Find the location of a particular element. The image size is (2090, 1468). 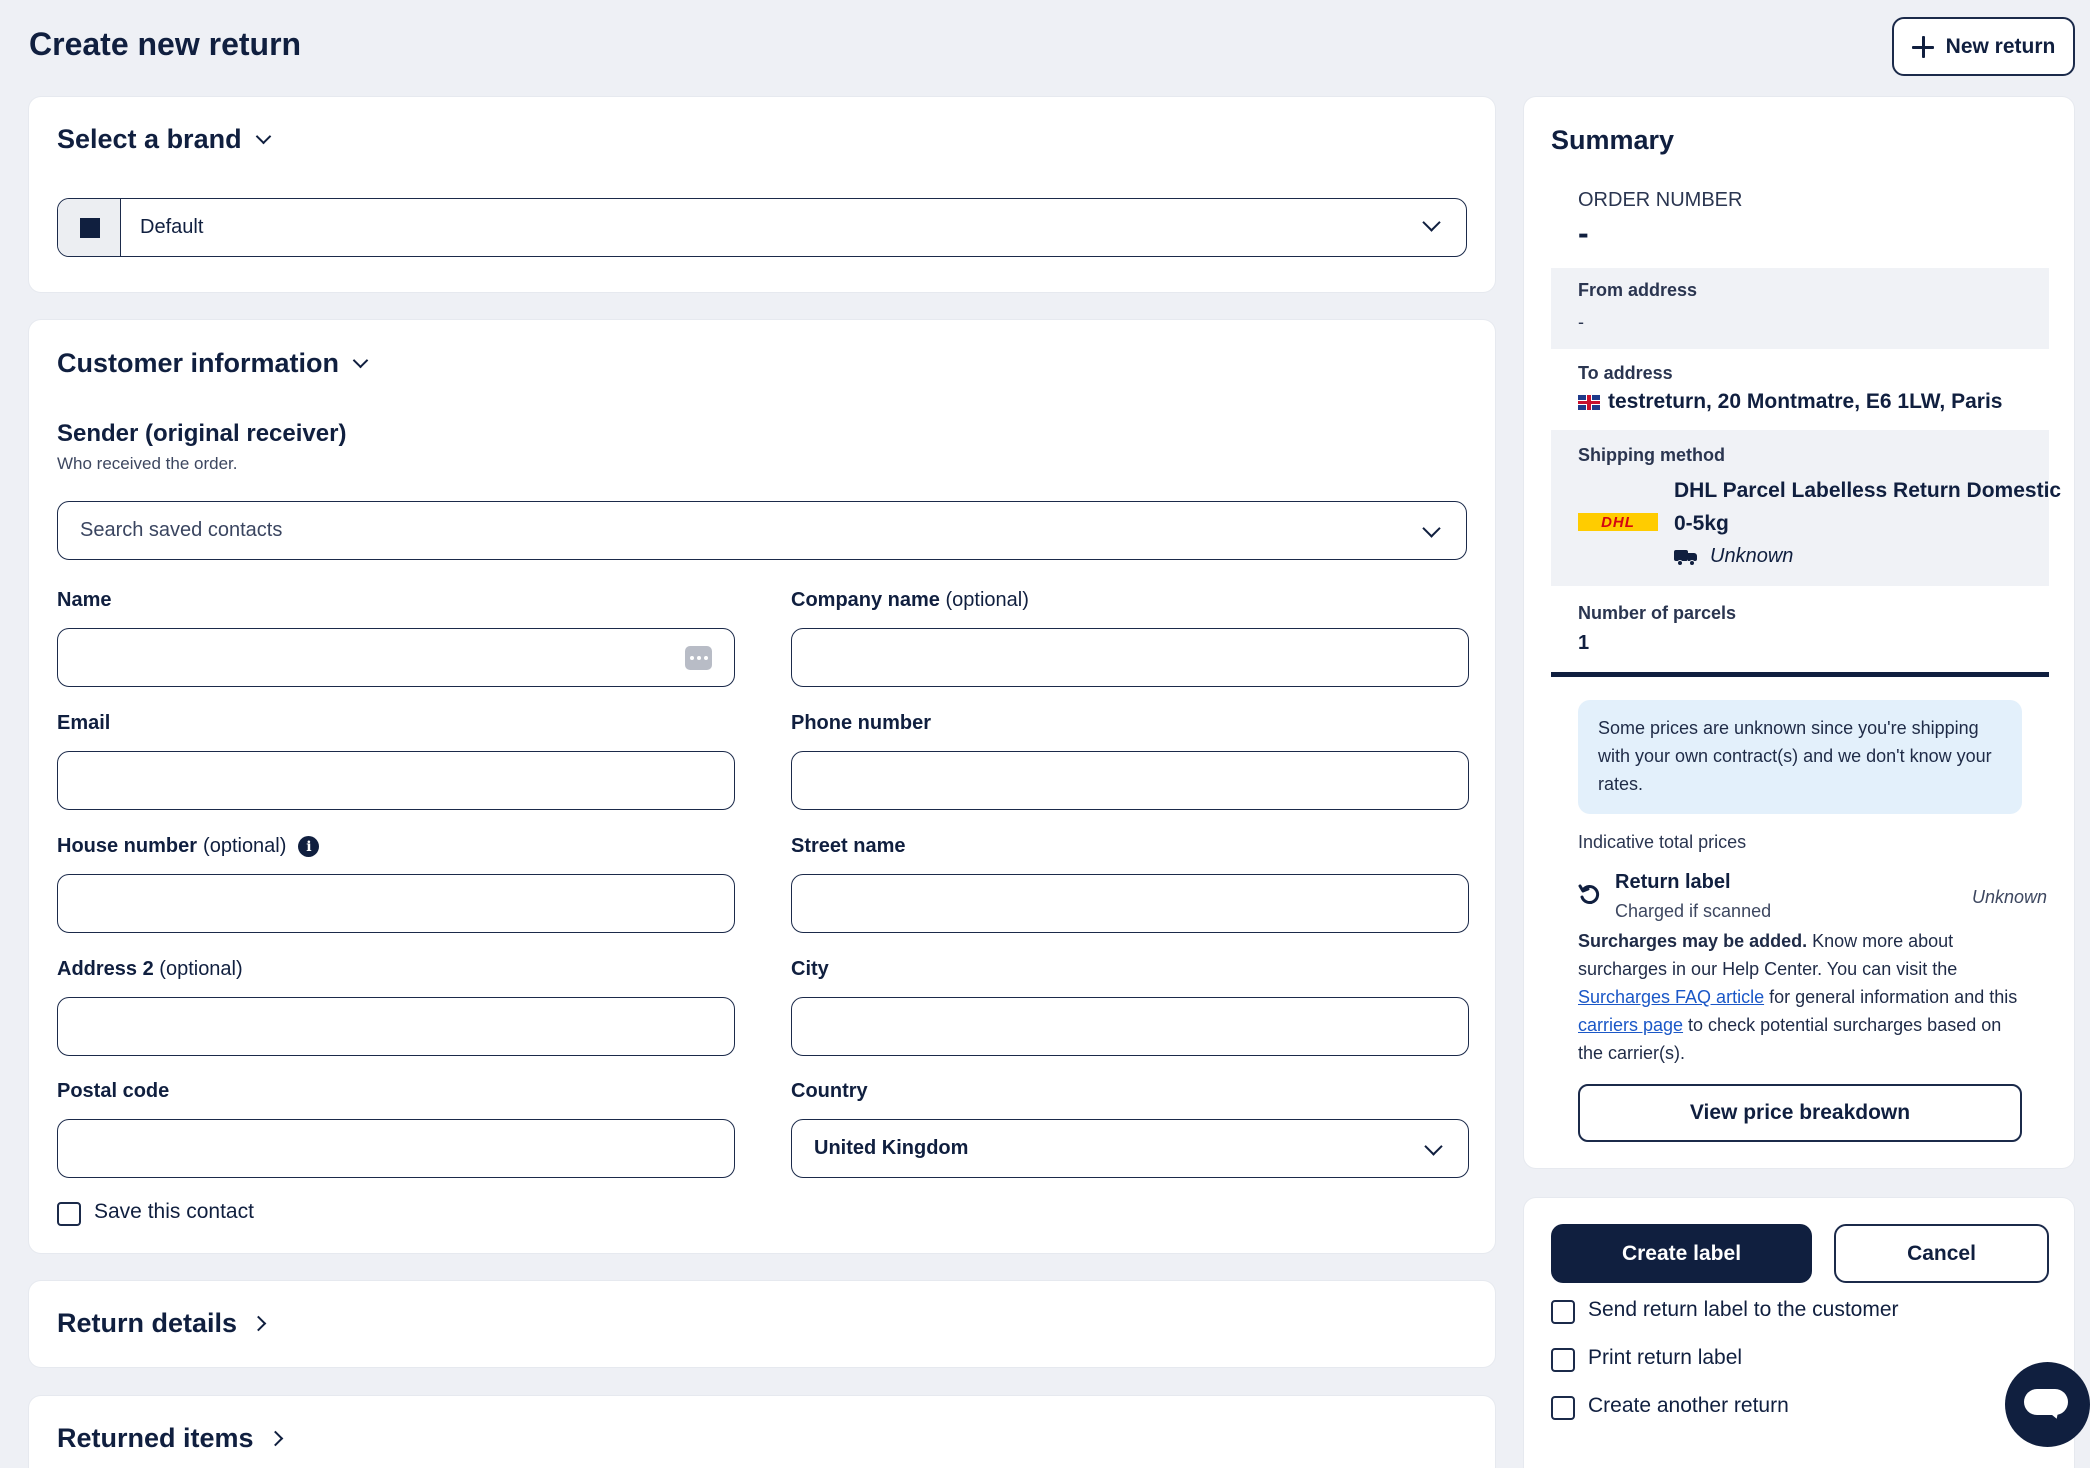

name-field is located at coordinates (396, 657).